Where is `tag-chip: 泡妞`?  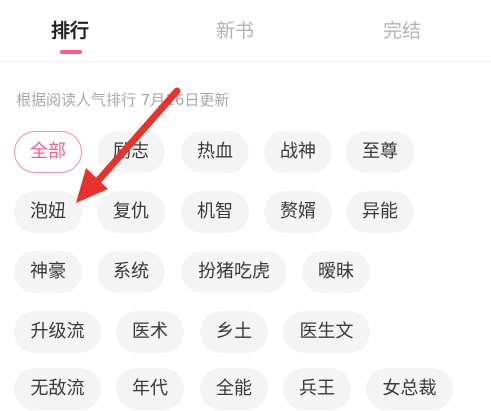 tag-chip: 泡妞 is located at coordinates (48, 212).